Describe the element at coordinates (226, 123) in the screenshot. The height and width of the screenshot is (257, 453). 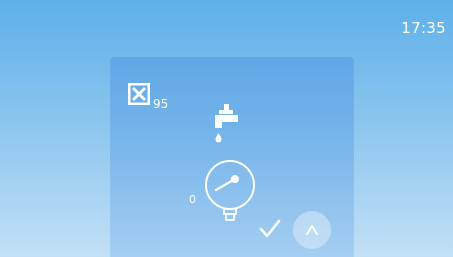
I see `water-tap-drip-icon` at that location.